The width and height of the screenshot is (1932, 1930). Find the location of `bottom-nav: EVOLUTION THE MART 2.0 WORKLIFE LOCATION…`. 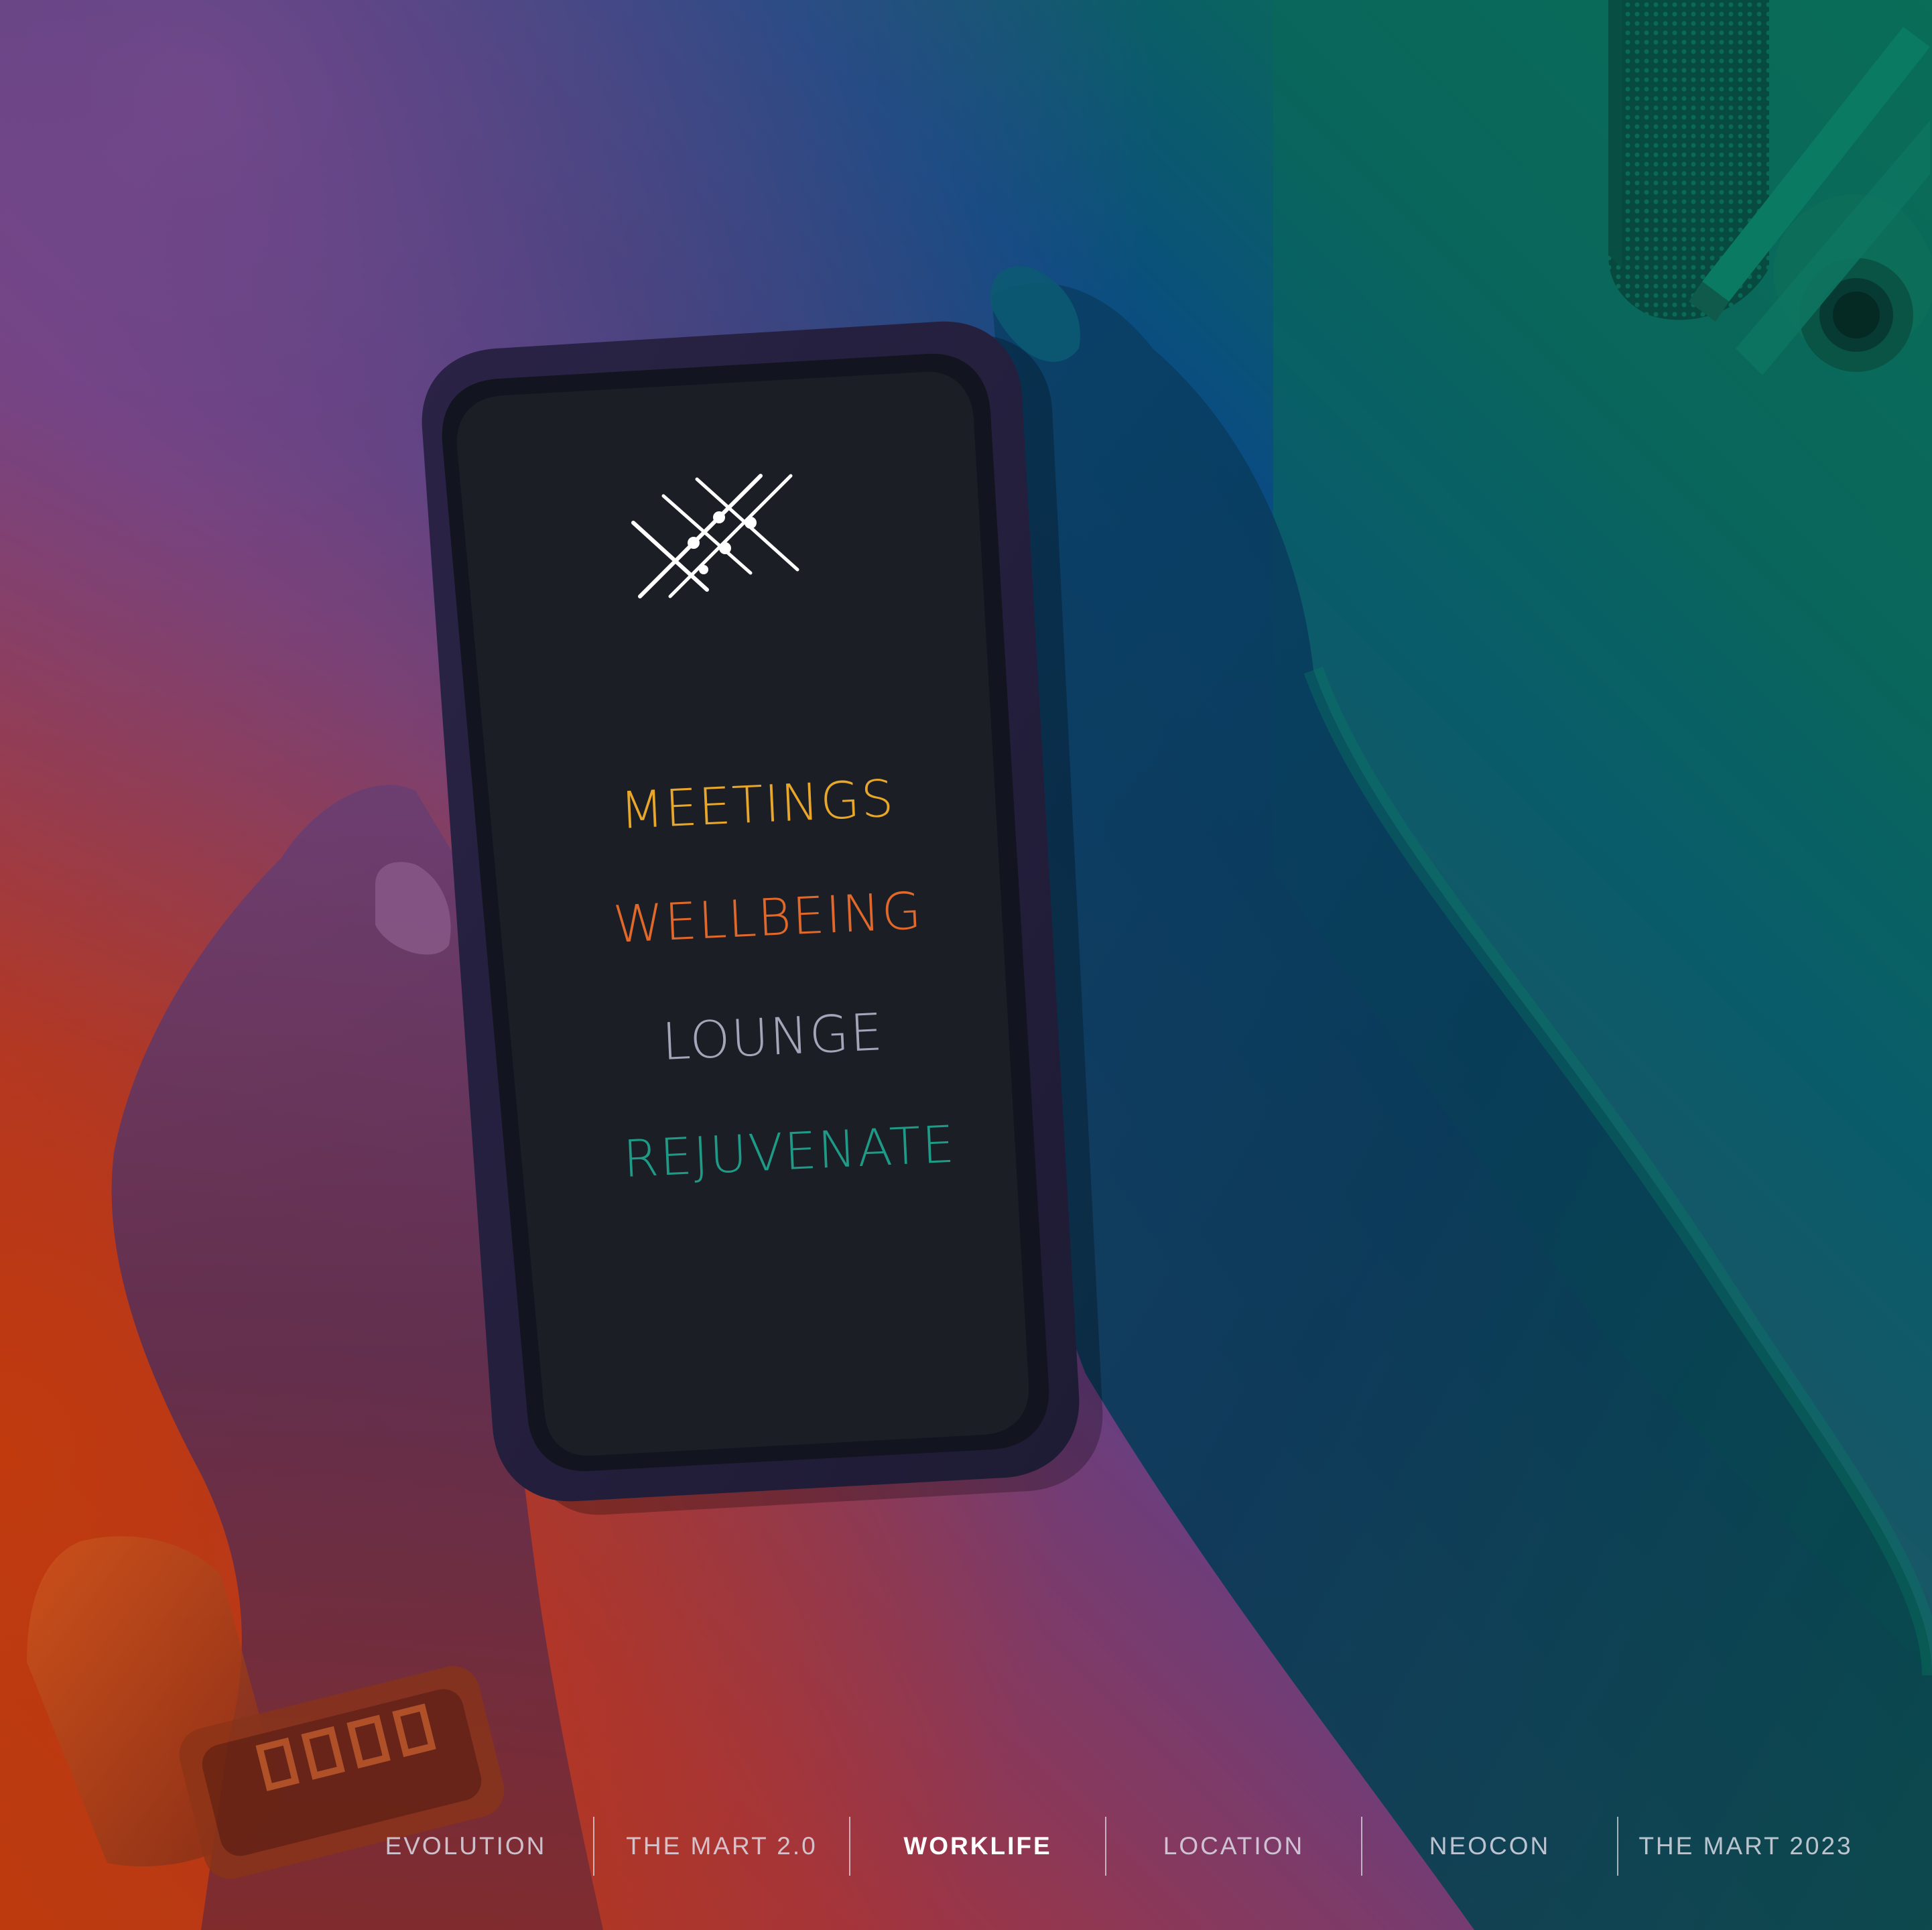

bottom-nav: EVOLUTION THE MART 2.0 WORKLIFE LOCATION… is located at coordinates (1094, 1846).